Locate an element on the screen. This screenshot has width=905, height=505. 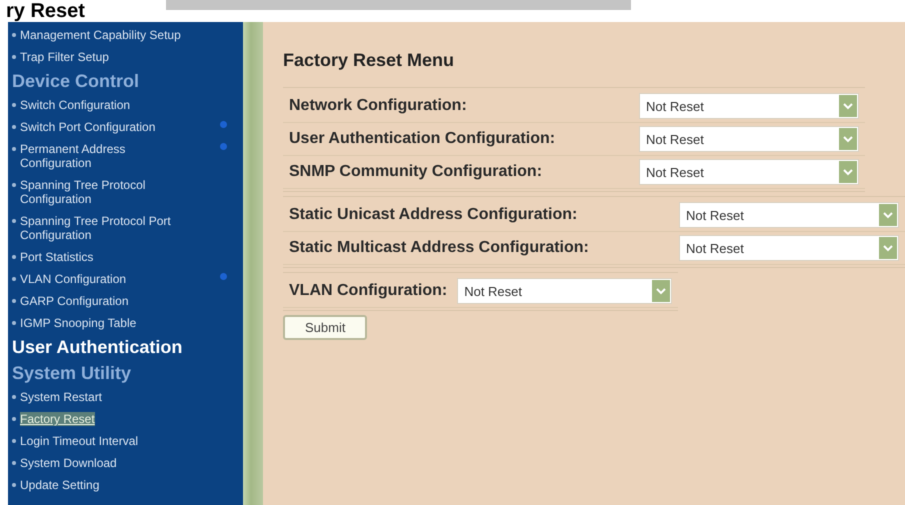
field-label: Static Multicast Address Configuration: is located at coordinates (439, 248).